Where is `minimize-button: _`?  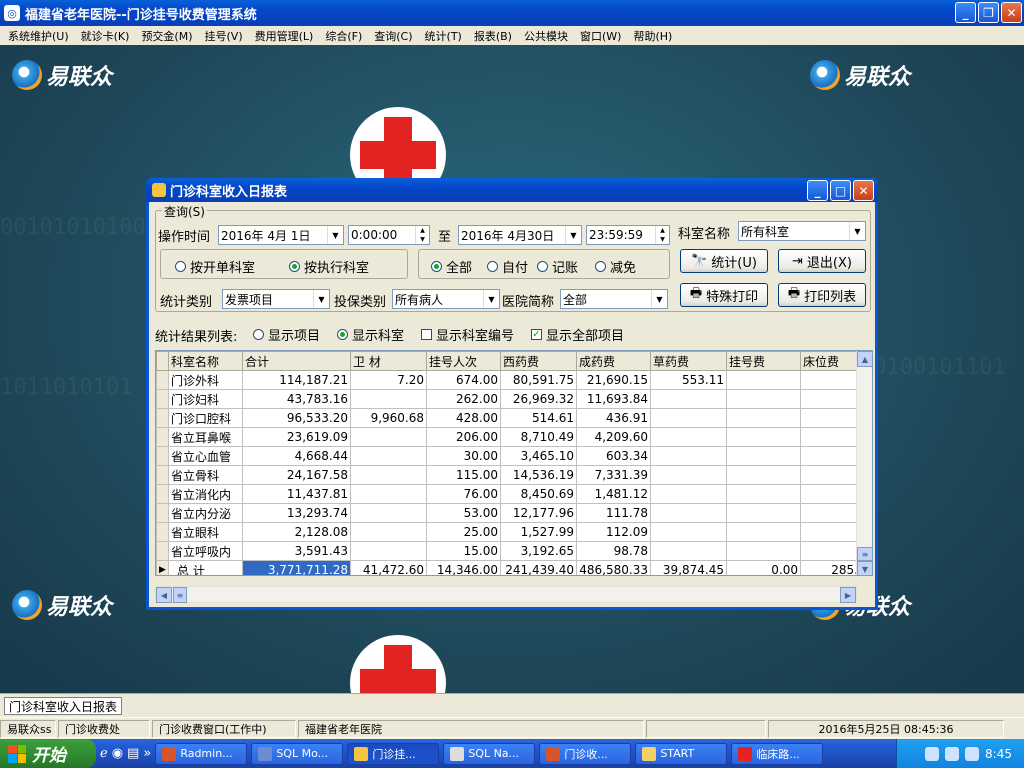 minimize-button: _ is located at coordinates (965, 12).